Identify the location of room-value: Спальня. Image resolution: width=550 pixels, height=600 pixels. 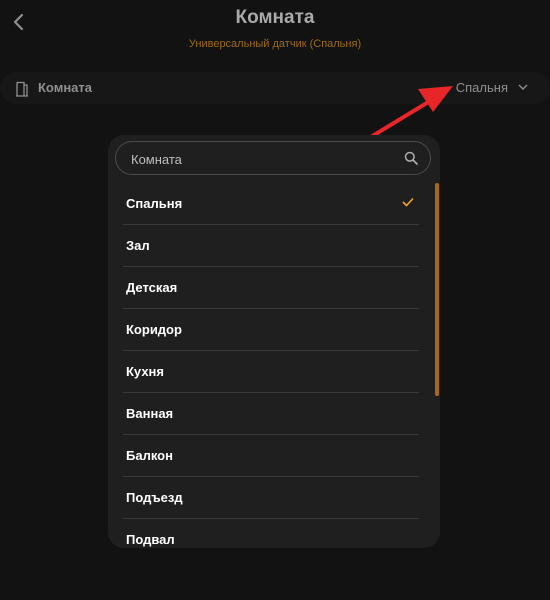
(482, 87).